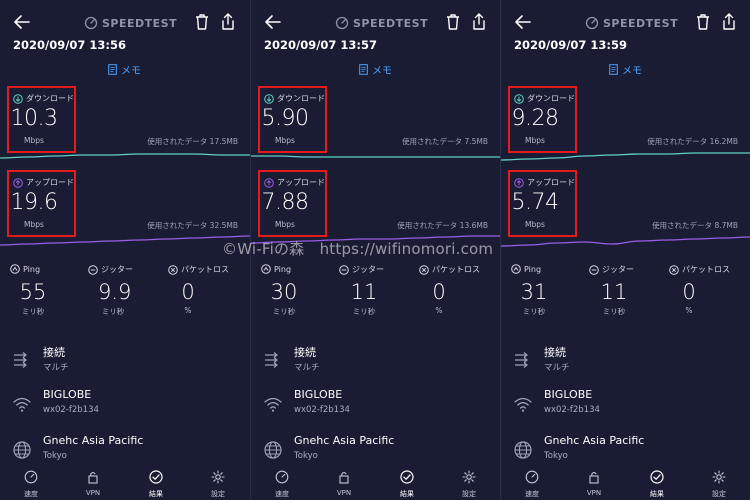 This screenshot has width=750, height=500. I want to click on jitter-icon, so click(344, 269).